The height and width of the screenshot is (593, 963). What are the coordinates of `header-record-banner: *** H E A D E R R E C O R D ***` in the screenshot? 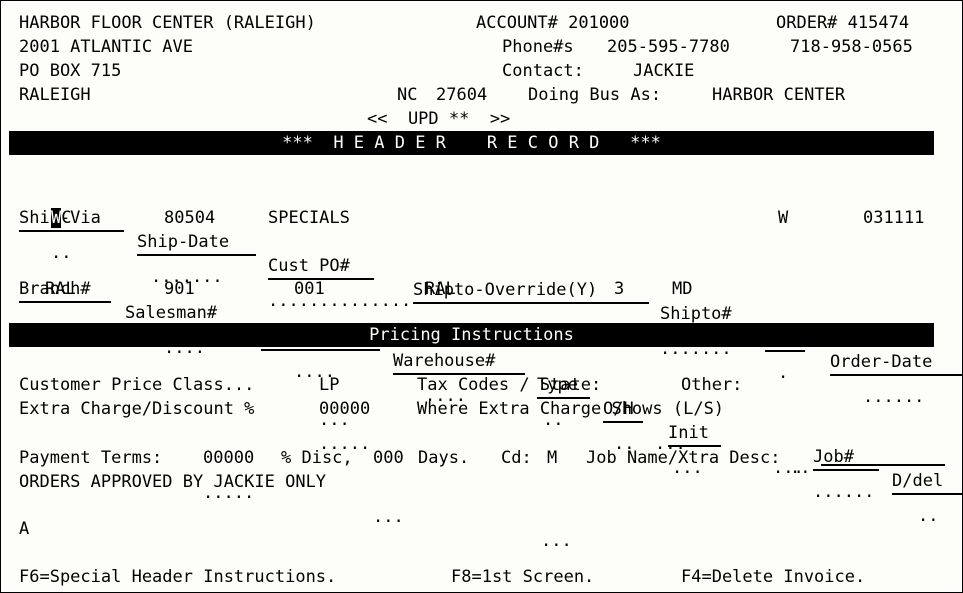 It's located at (471, 143).